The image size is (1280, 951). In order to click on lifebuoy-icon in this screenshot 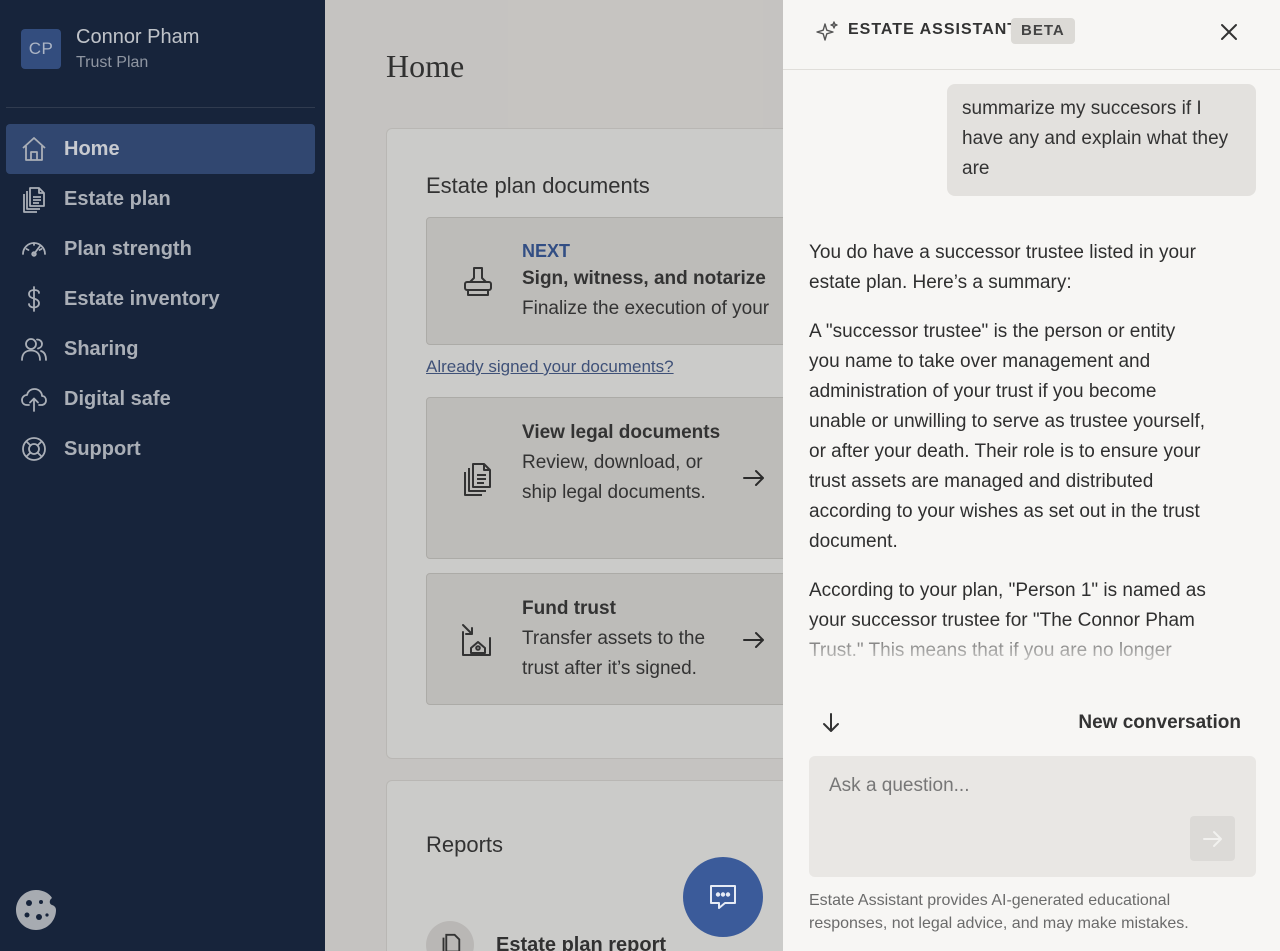, I will do `click(34, 449)`.